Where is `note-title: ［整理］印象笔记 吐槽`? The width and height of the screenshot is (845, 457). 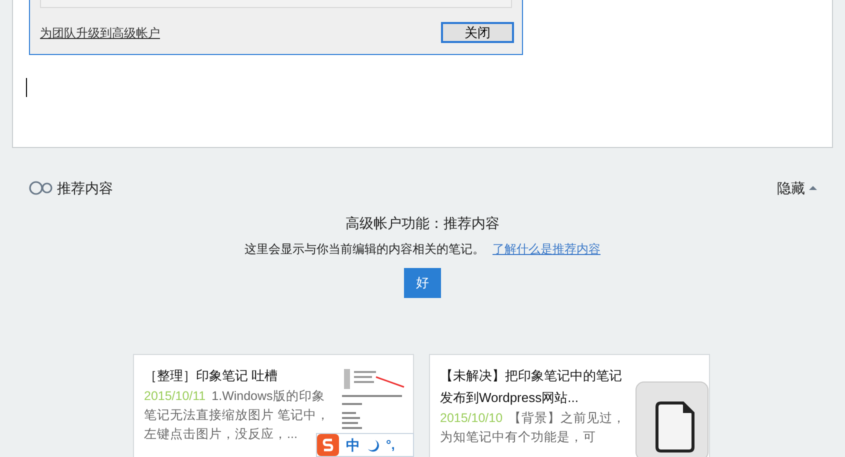
note-title: ［整理］印象笔记 吐槽 is located at coordinates (211, 376).